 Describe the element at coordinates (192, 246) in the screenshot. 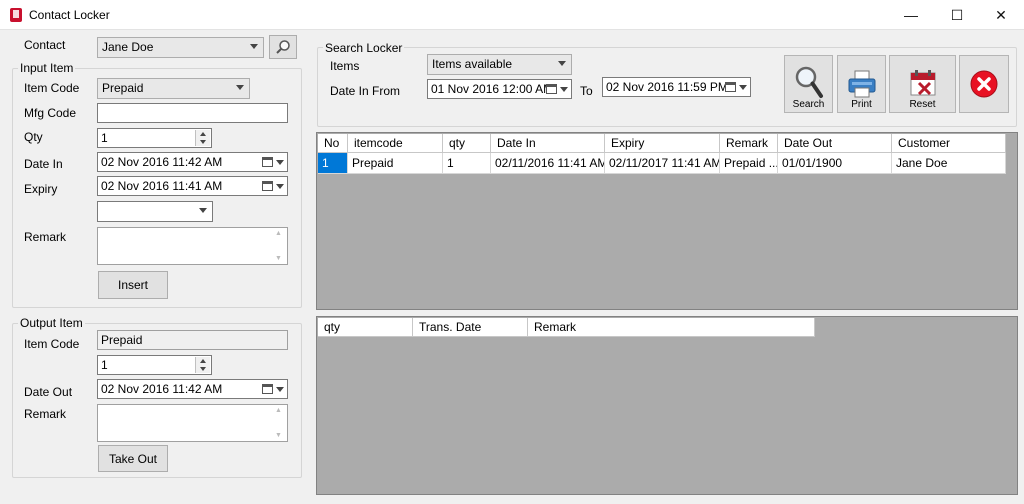

I see `remark-textarea` at that location.